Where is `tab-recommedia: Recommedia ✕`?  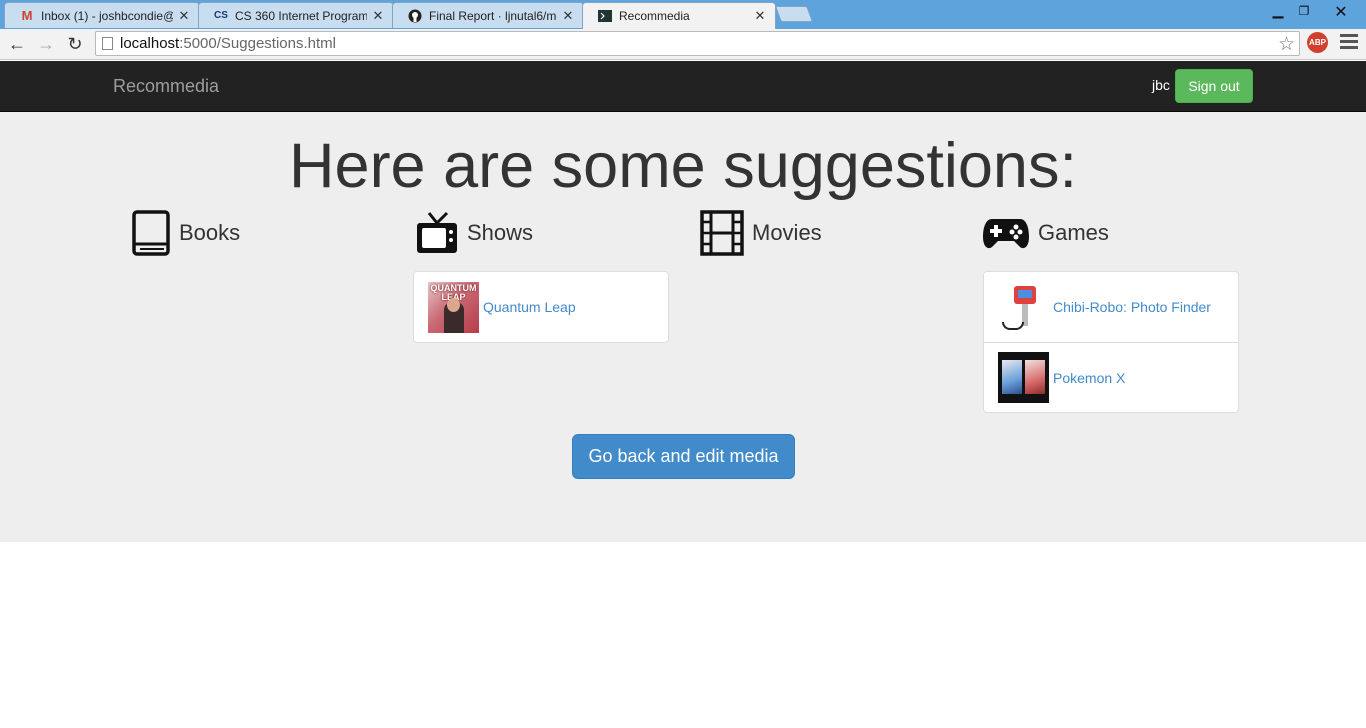
tab-recommedia: Recommedia ✕ is located at coordinates (679, 15).